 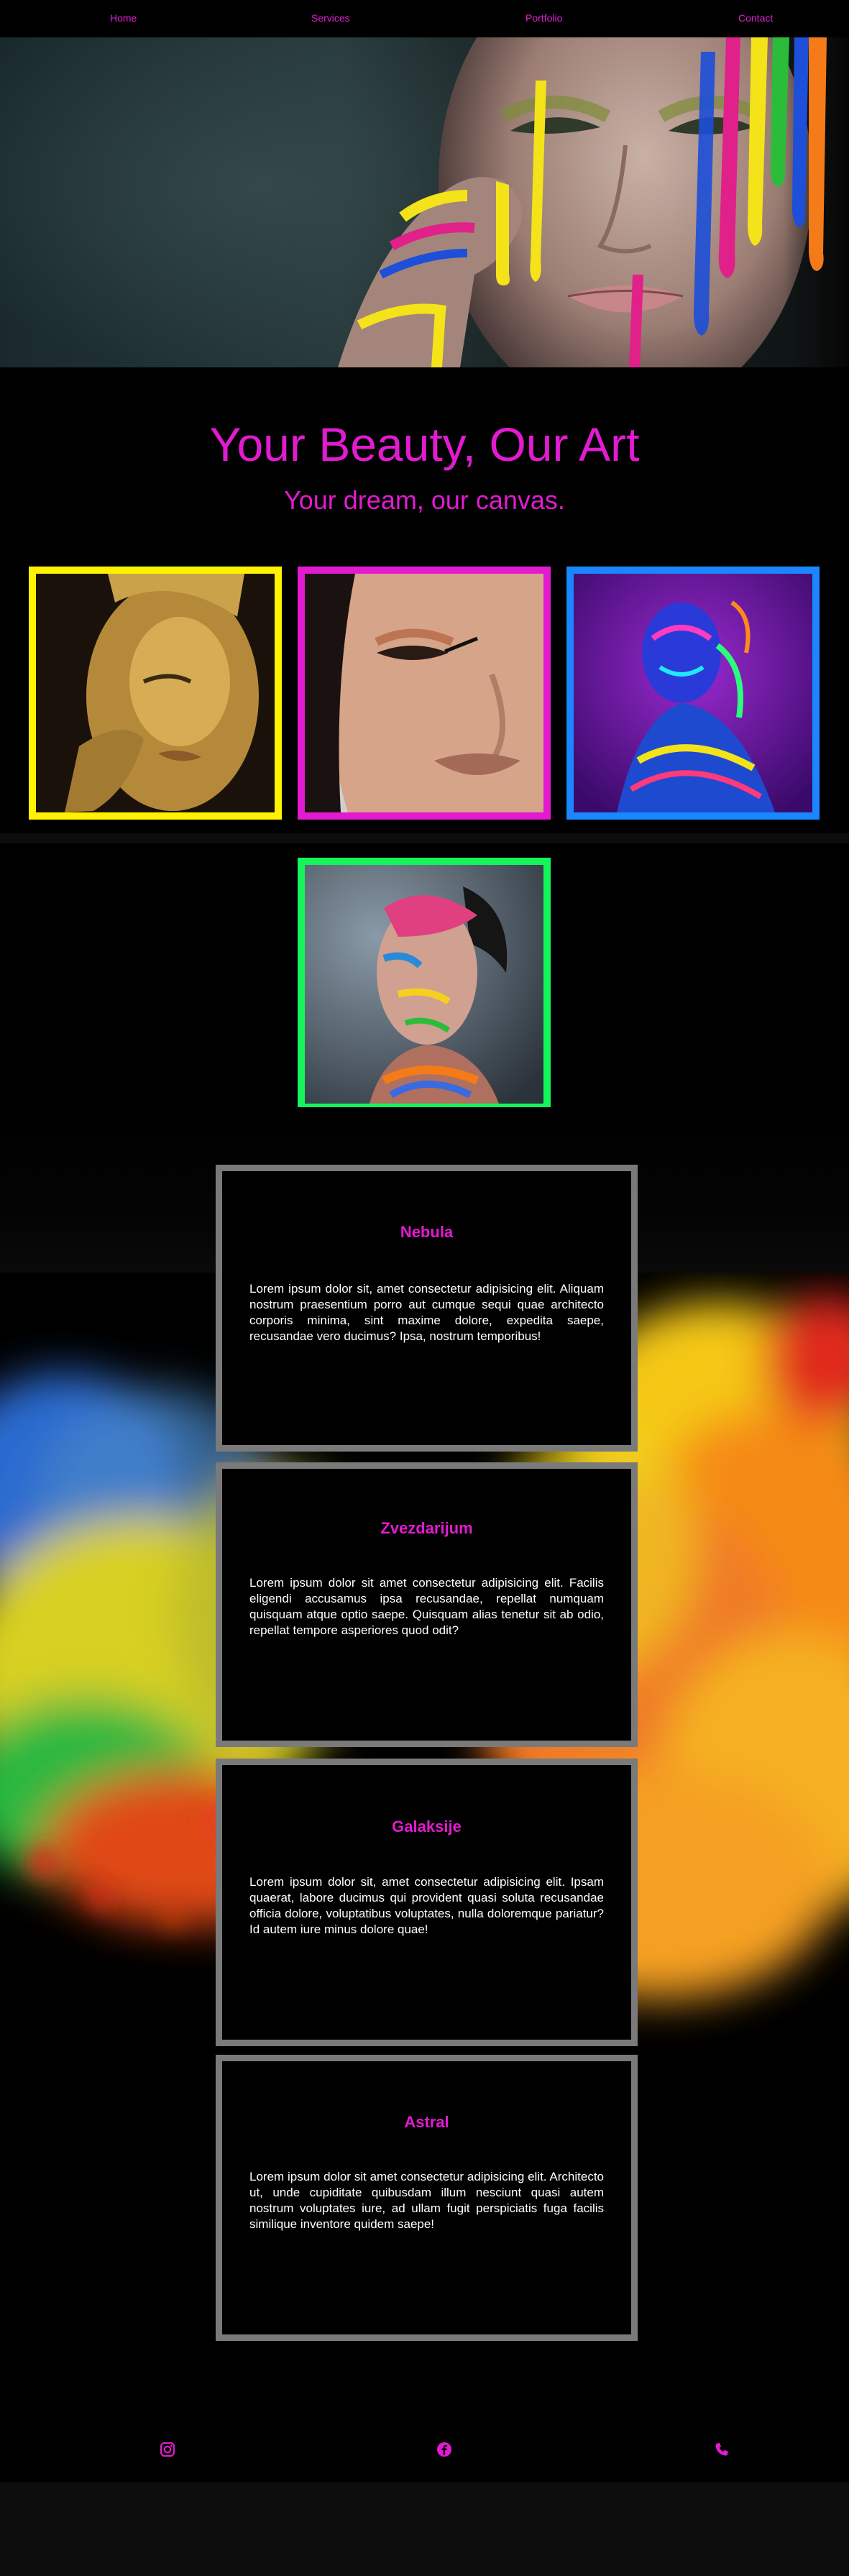 I want to click on nav-link-services: Services, so click(x=330, y=18).